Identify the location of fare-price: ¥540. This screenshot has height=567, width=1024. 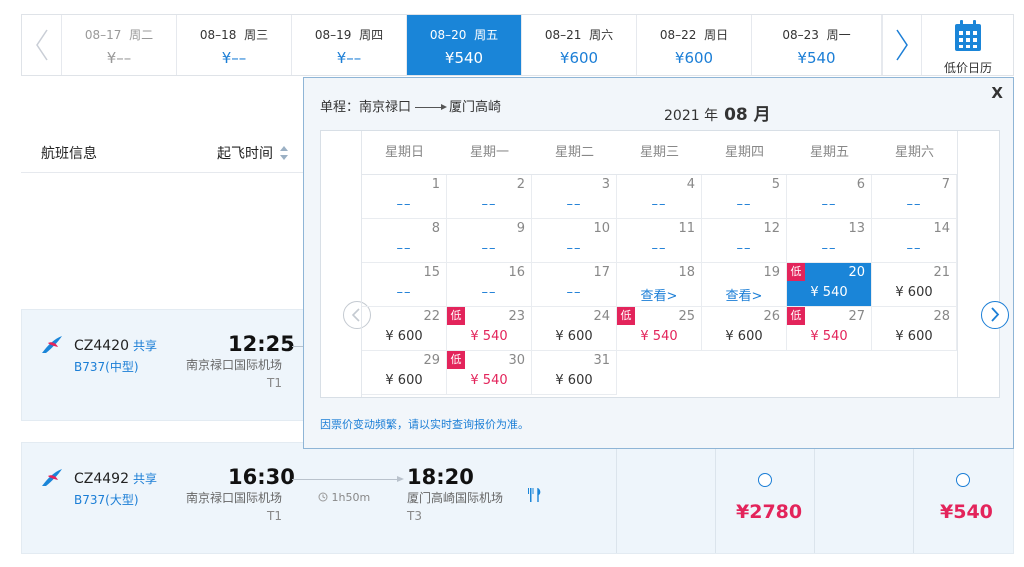
(966, 512).